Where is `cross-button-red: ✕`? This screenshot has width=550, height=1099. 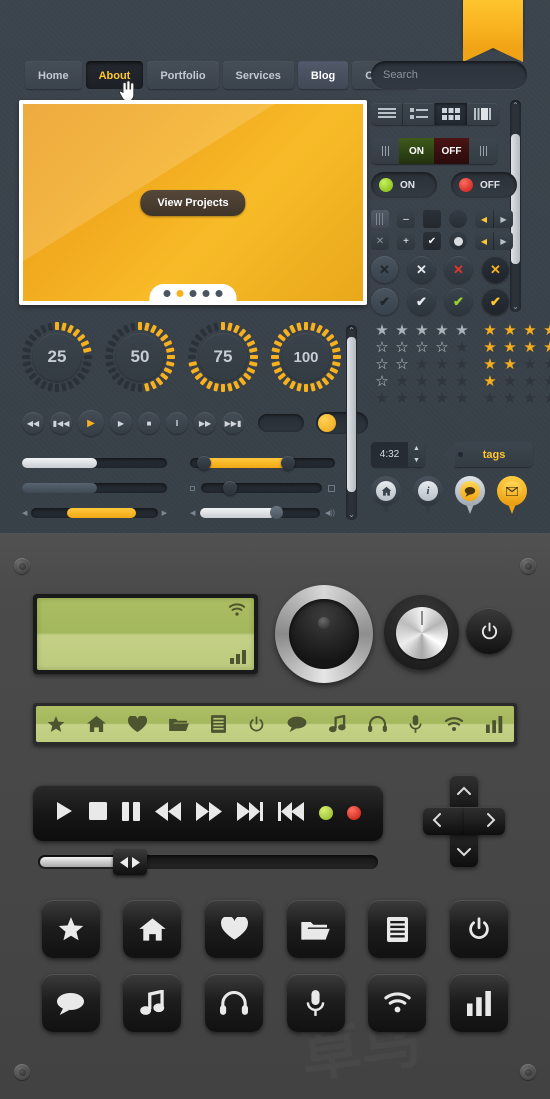
cross-button-red: ✕ is located at coordinates (458, 269).